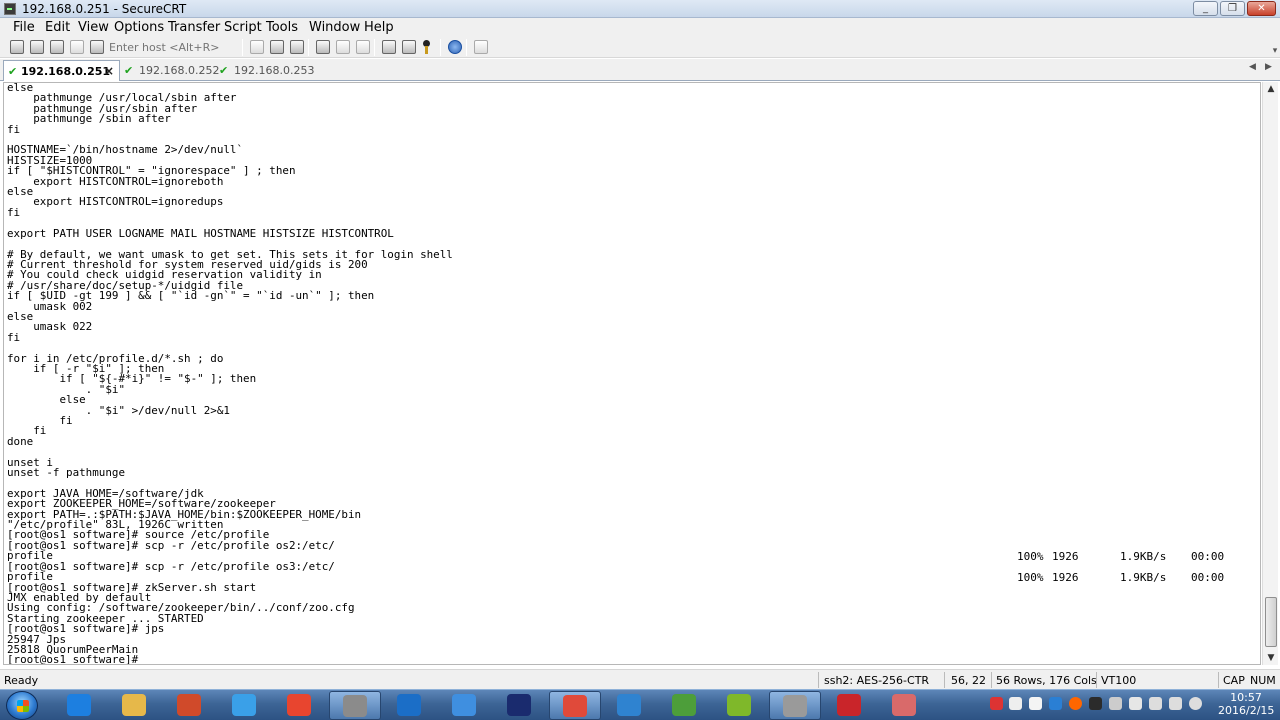  What do you see at coordinates (266, 70) in the screenshot?
I see `tab-192-168-0-253: ✔ 192.168.0.253` at bounding box center [266, 70].